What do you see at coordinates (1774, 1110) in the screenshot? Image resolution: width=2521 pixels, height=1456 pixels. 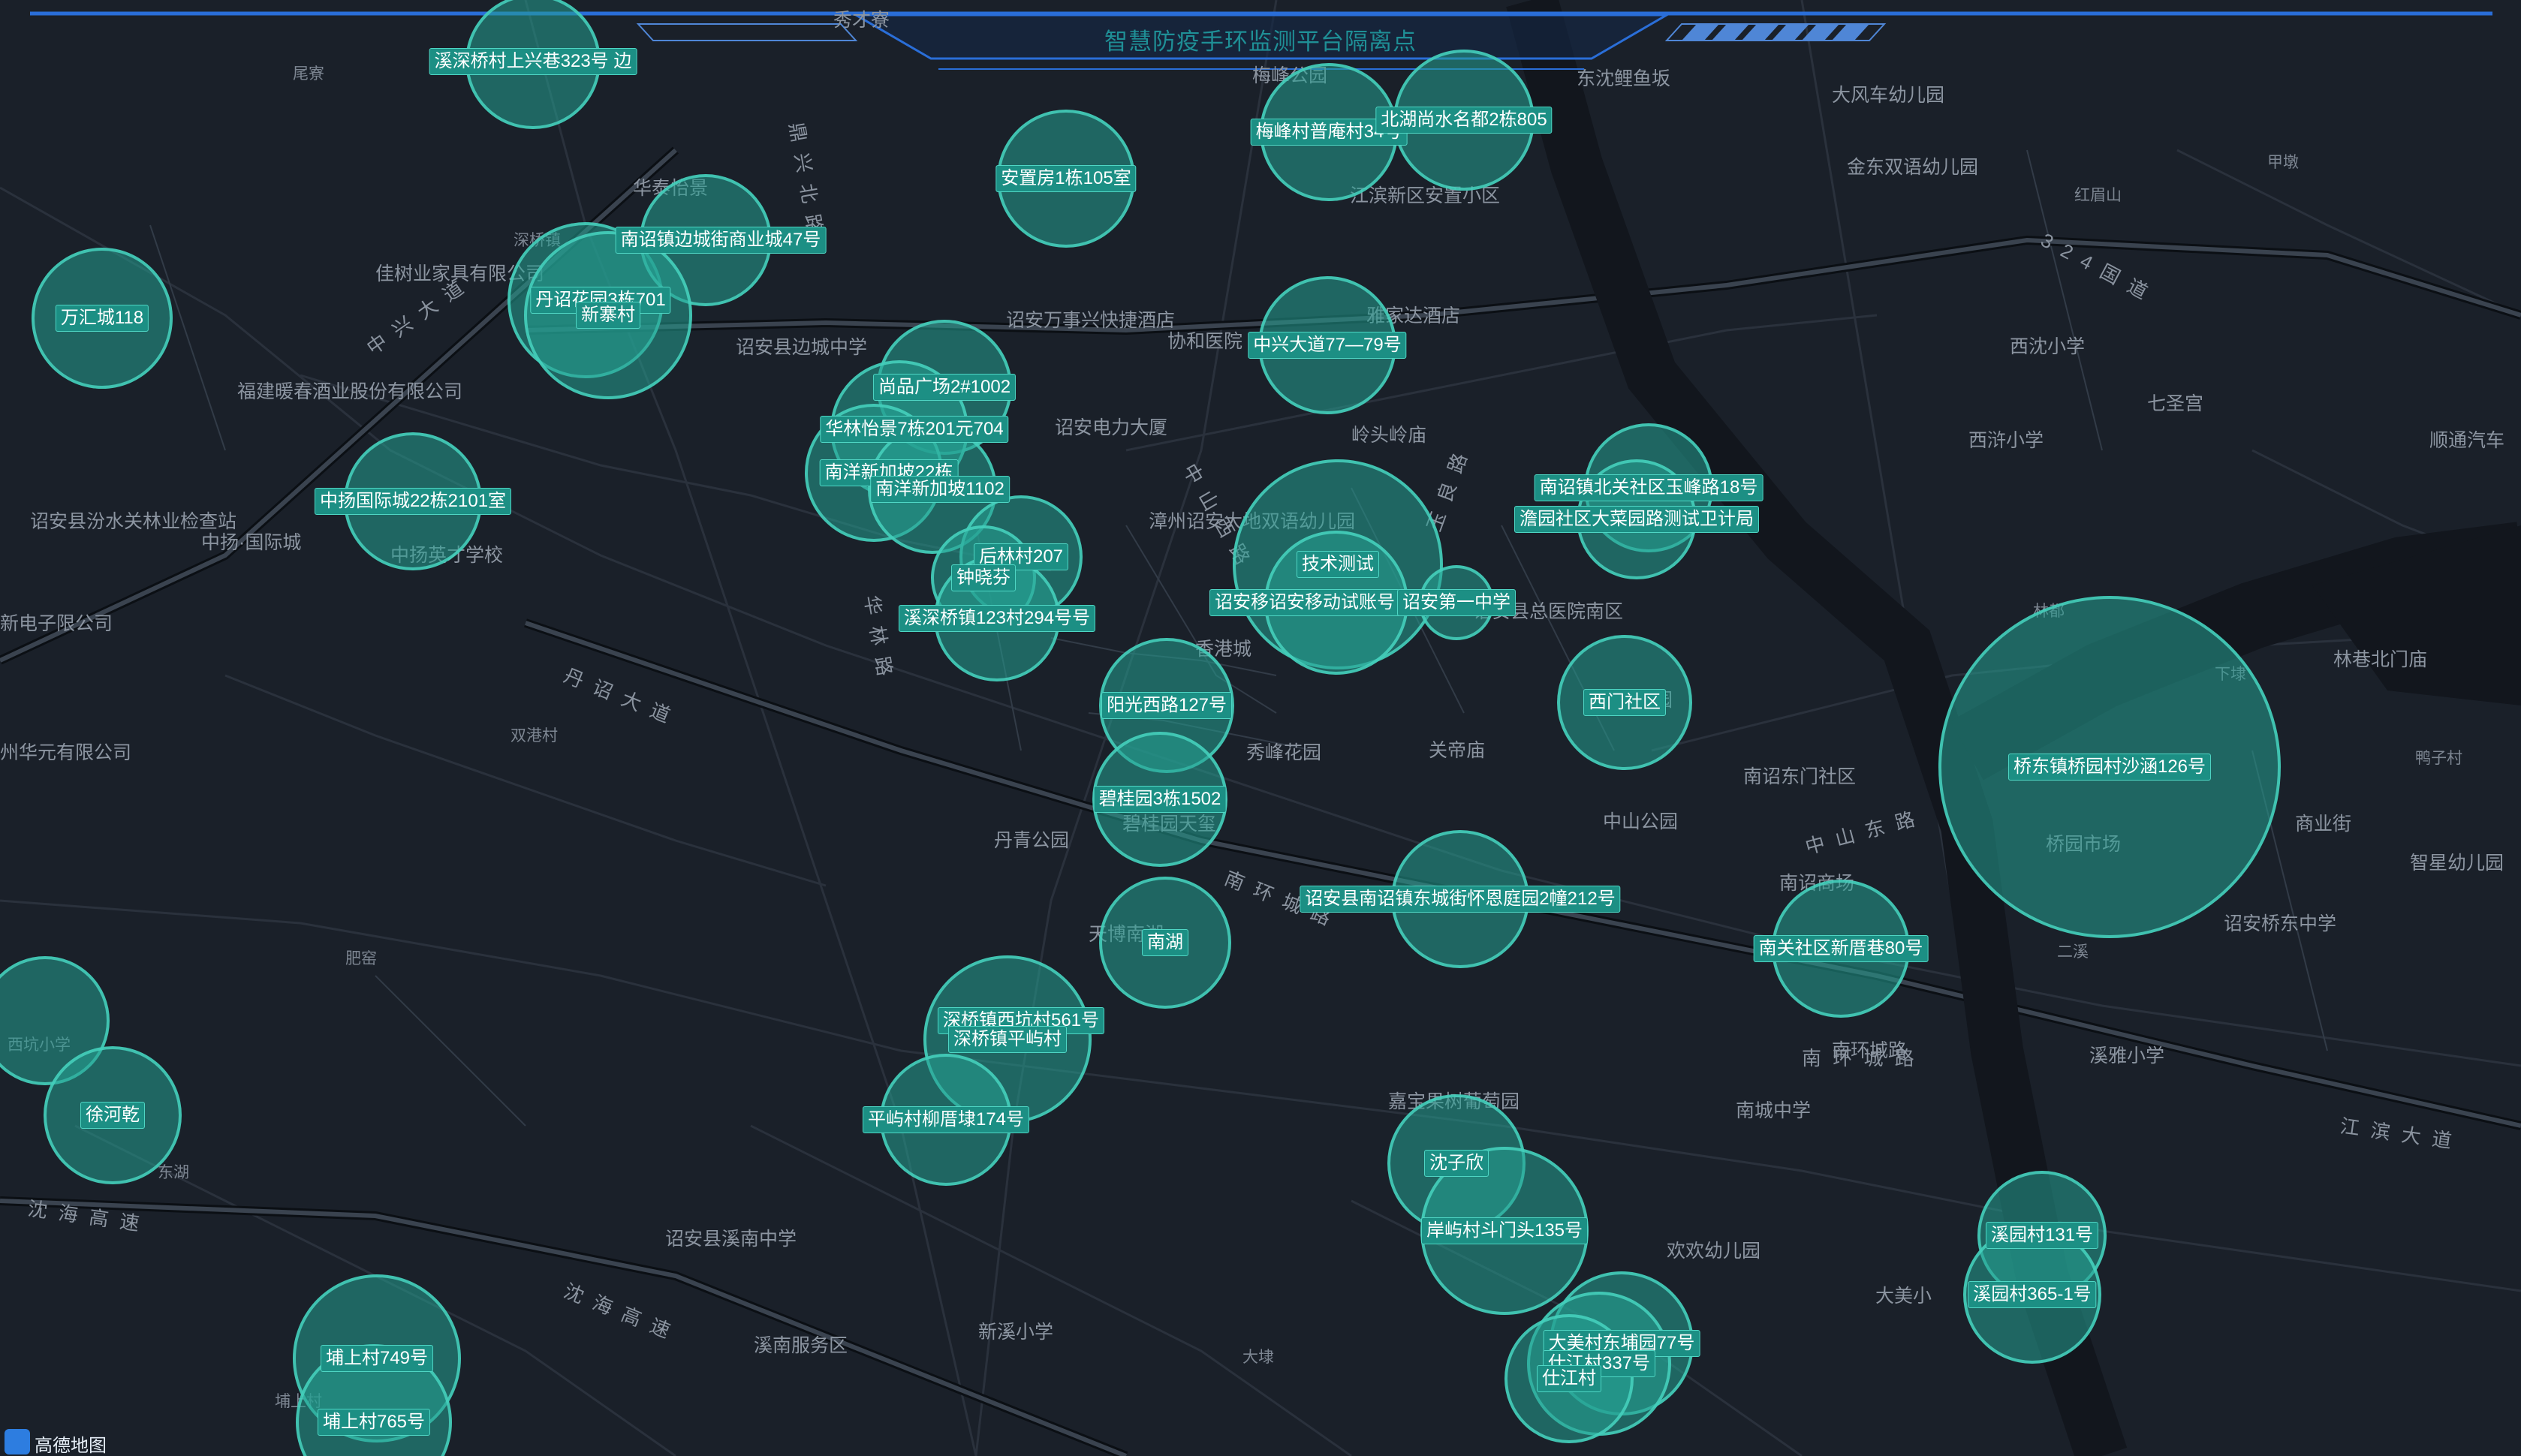 I see `place-label: 南城中学` at bounding box center [1774, 1110].